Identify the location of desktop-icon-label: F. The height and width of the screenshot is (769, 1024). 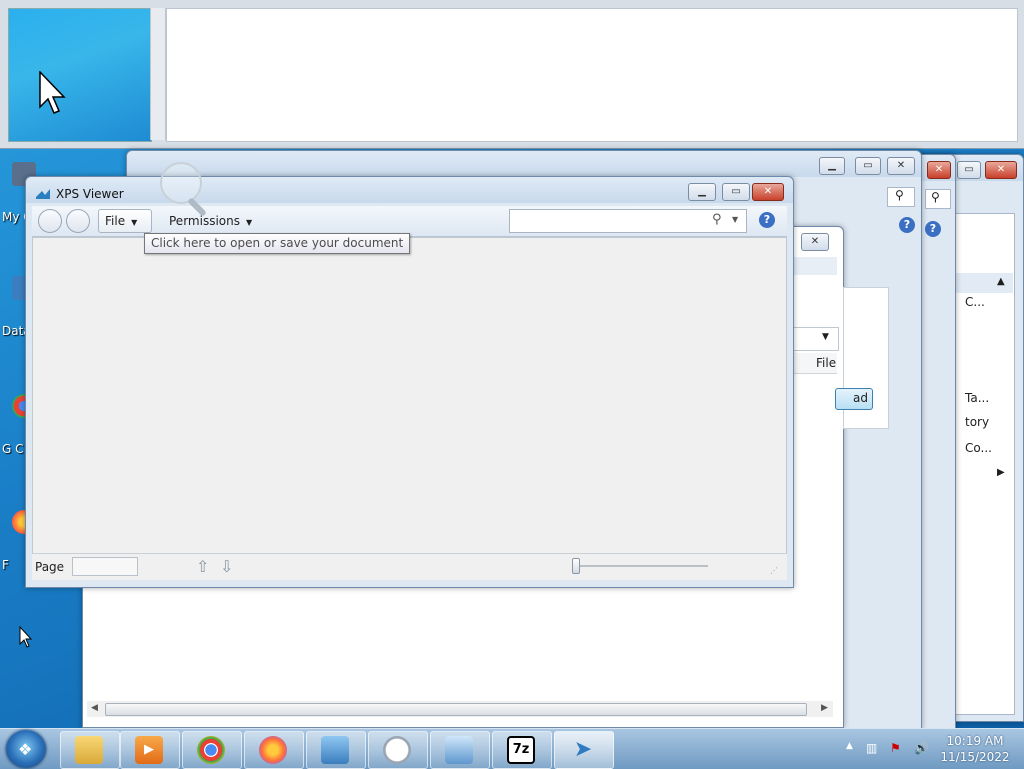
(5, 565).